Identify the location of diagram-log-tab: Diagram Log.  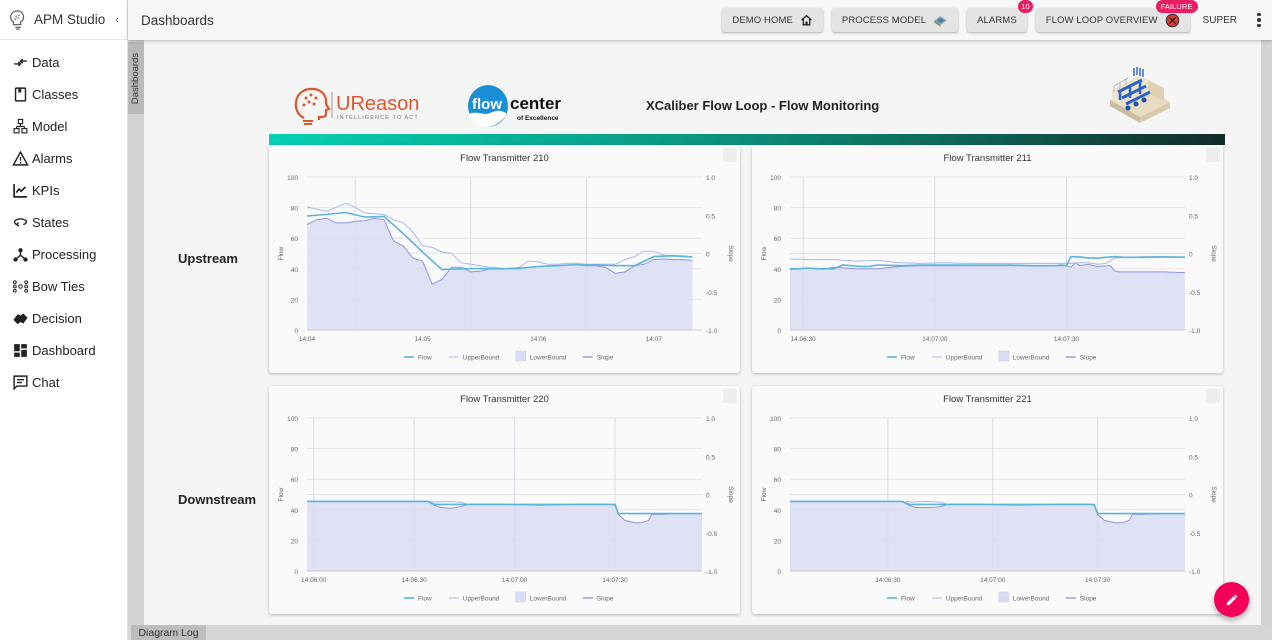
(168, 632).